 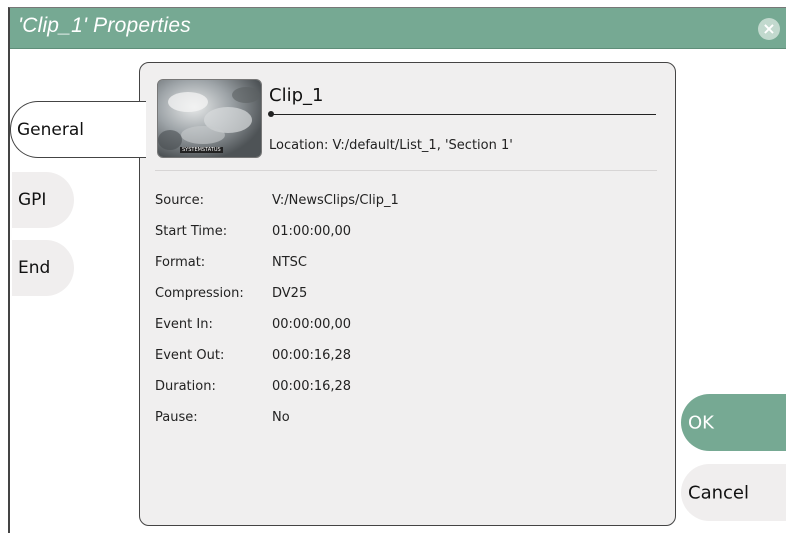 I want to click on cancel-button: Cancel, so click(x=733, y=492).